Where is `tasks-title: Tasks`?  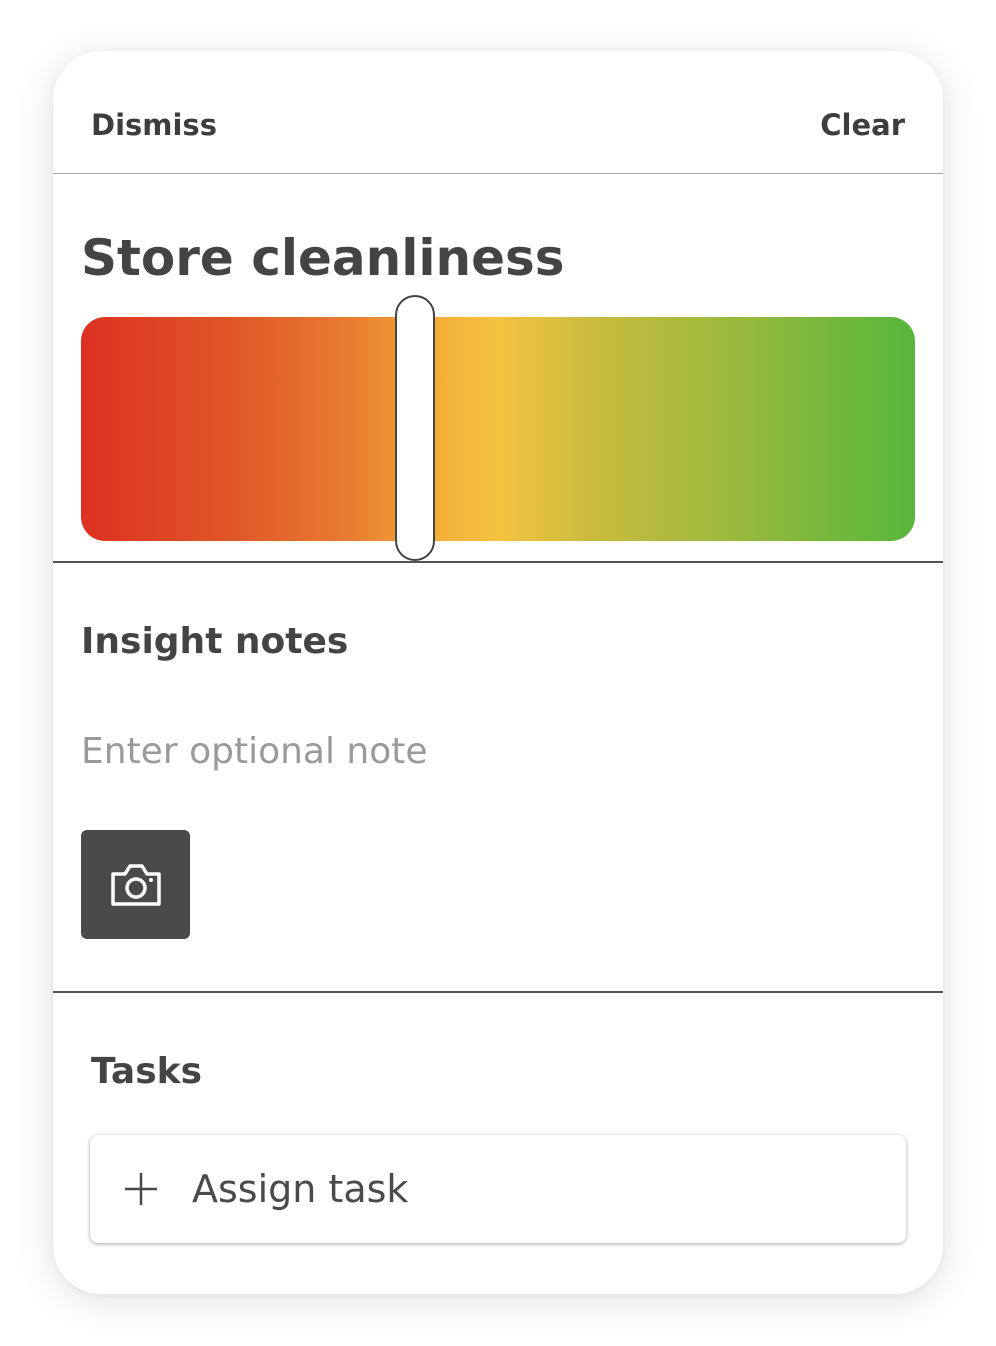 tasks-title: Tasks is located at coordinates (147, 1071).